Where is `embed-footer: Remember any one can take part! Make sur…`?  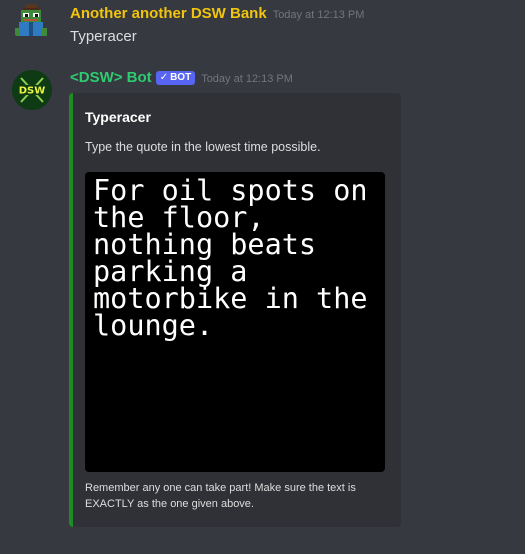 embed-footer: Remember any one can take part! Make sur… is located at coordinates (220, 496).